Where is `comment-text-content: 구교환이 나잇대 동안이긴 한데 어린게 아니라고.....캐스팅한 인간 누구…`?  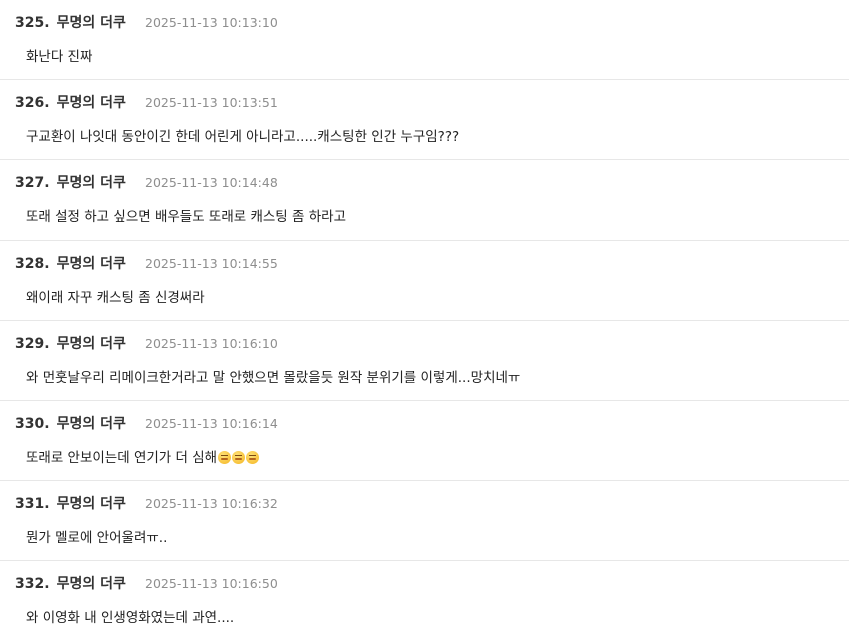 comment-text-content: 구교환이 나잇대 동안이긴 한데 어린게 아니라고.....캐스팅한 인간 누구… is located at coordinates (243, 137).